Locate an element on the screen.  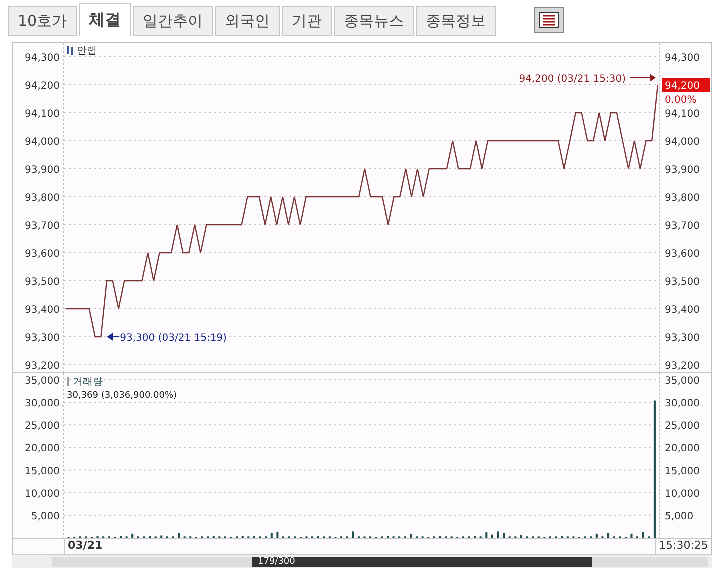
list-icon is located at coordinates (549, 20).